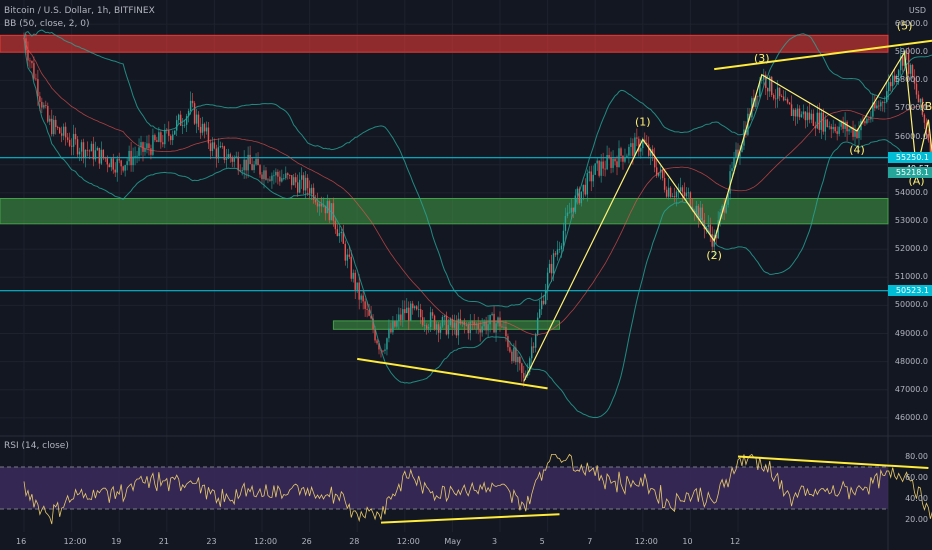 This screenshot has height=550, width=932. What do you see at coordinates (470, 518) in the screenshot?
I see `rsi-trend-line` at bounding box center [470, 518].